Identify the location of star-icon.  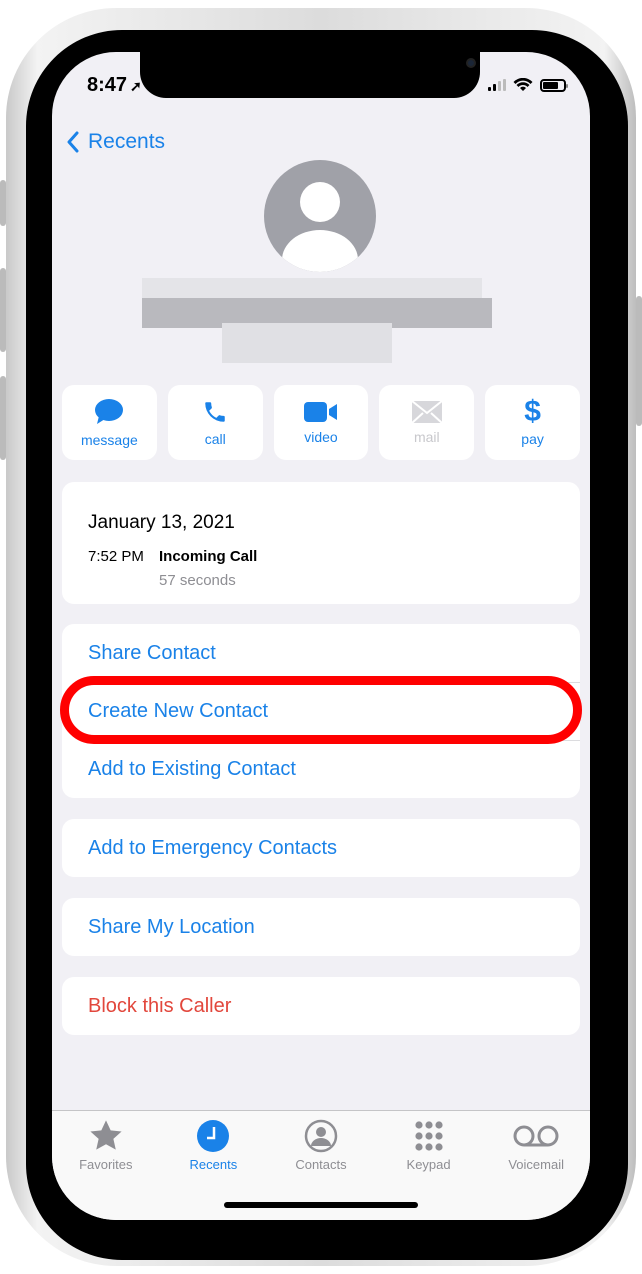
(106, 1135).